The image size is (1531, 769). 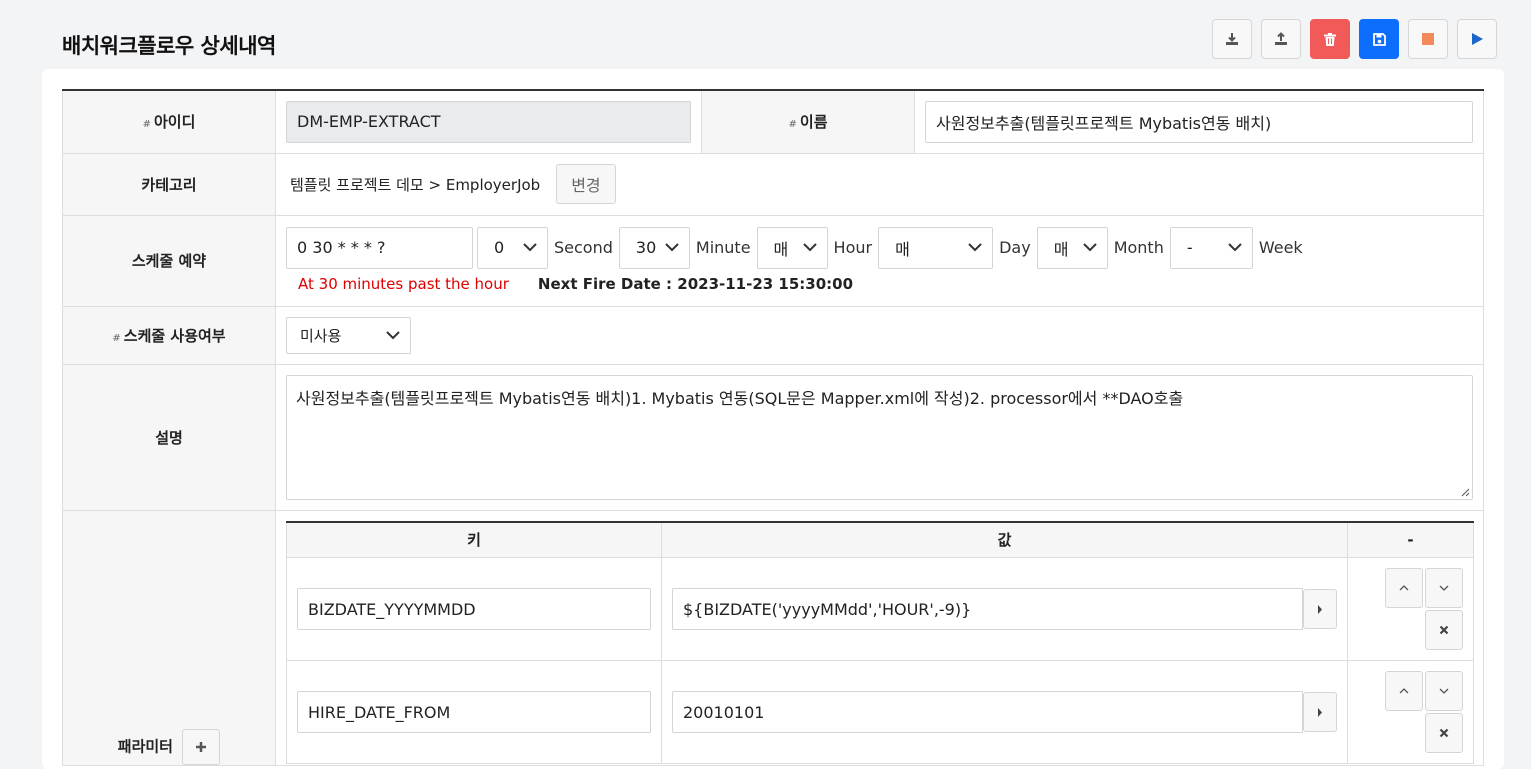 What do you see at coordinates (808, 122) in the screenshot?
I see `name-label: # 이름` at bounding box center [808, 122].